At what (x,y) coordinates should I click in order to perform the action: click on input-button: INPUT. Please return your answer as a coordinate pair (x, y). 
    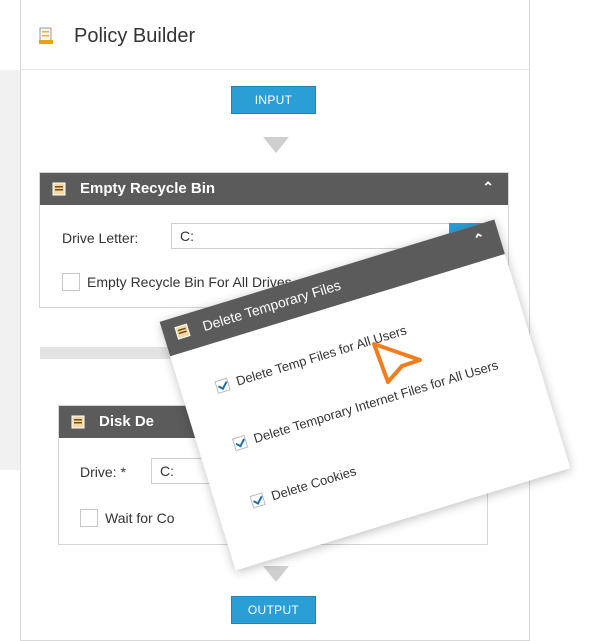
    Looking at the image, I should click on (273, 100).